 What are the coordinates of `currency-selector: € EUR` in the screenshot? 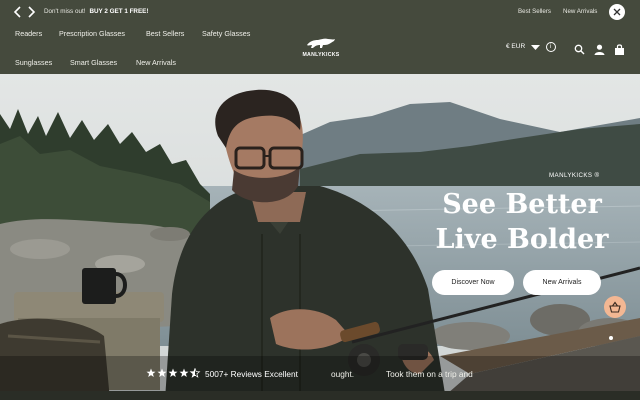 It's located at (515, 46).